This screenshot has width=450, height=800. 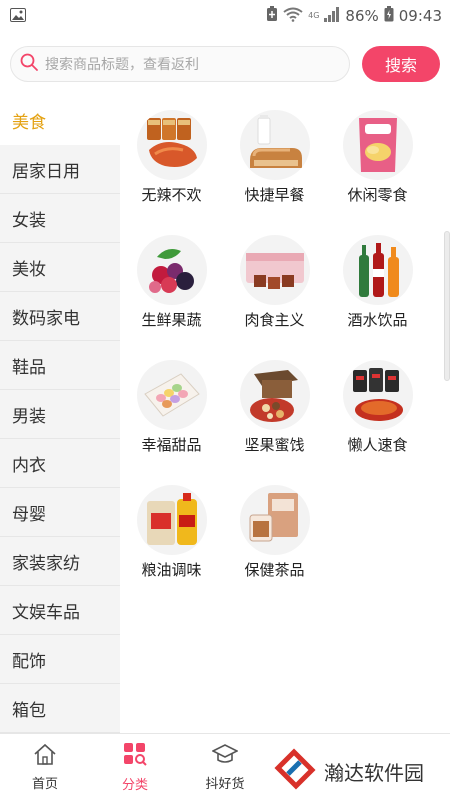 I want to click on nav-label: 首页, so click(x=44, y=784).